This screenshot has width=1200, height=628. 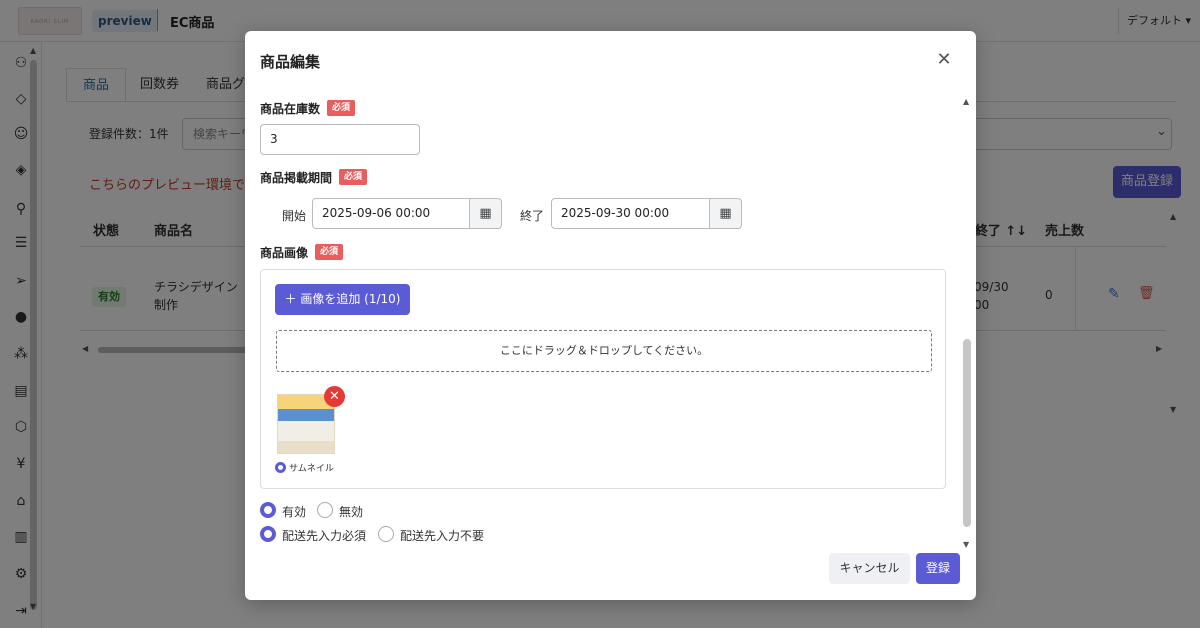 I want to click on add-image-button: ＋ 画像を追加 (1/10), so click(x=342, y=299).